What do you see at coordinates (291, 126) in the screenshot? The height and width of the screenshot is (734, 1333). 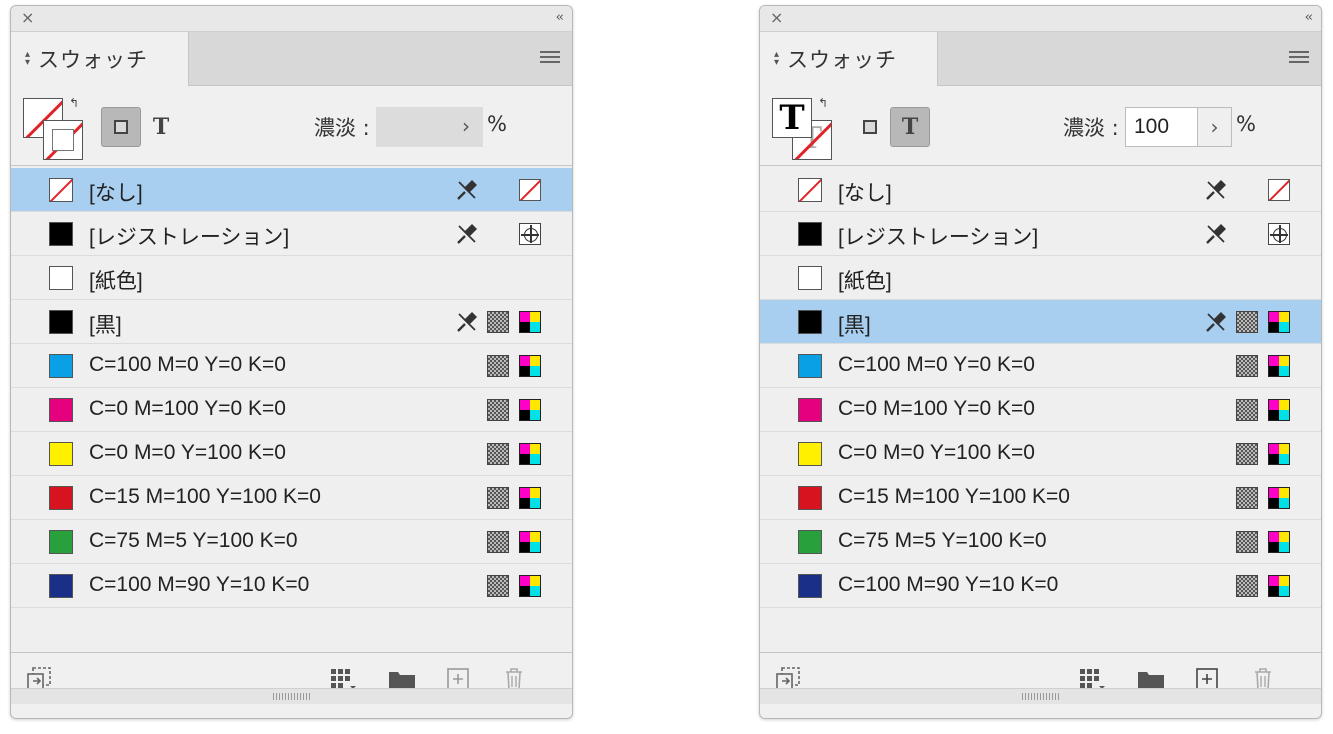 I see `swatch-controls: ↰ T 濃淡 : › %` at bounding box center [291, 126].